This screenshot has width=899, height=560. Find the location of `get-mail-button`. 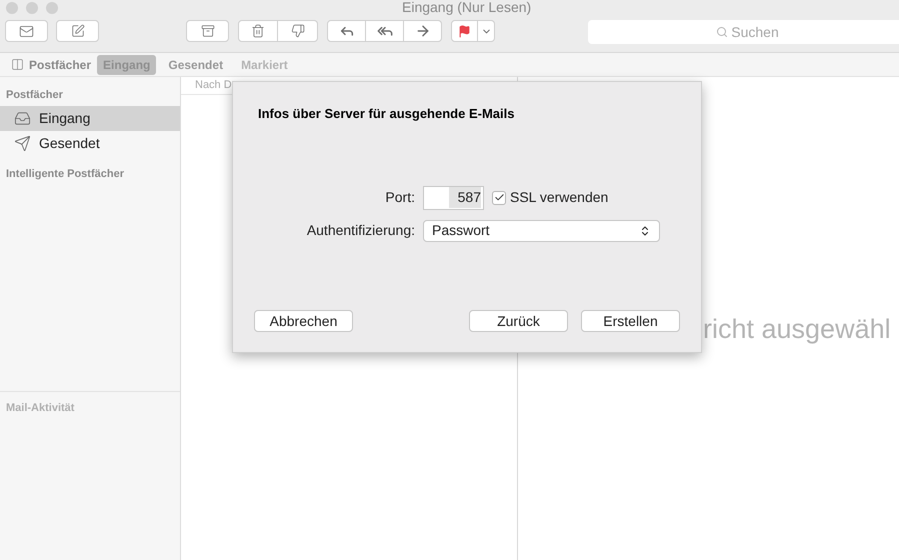

get-mail-button is located at coordinates (26, 31).